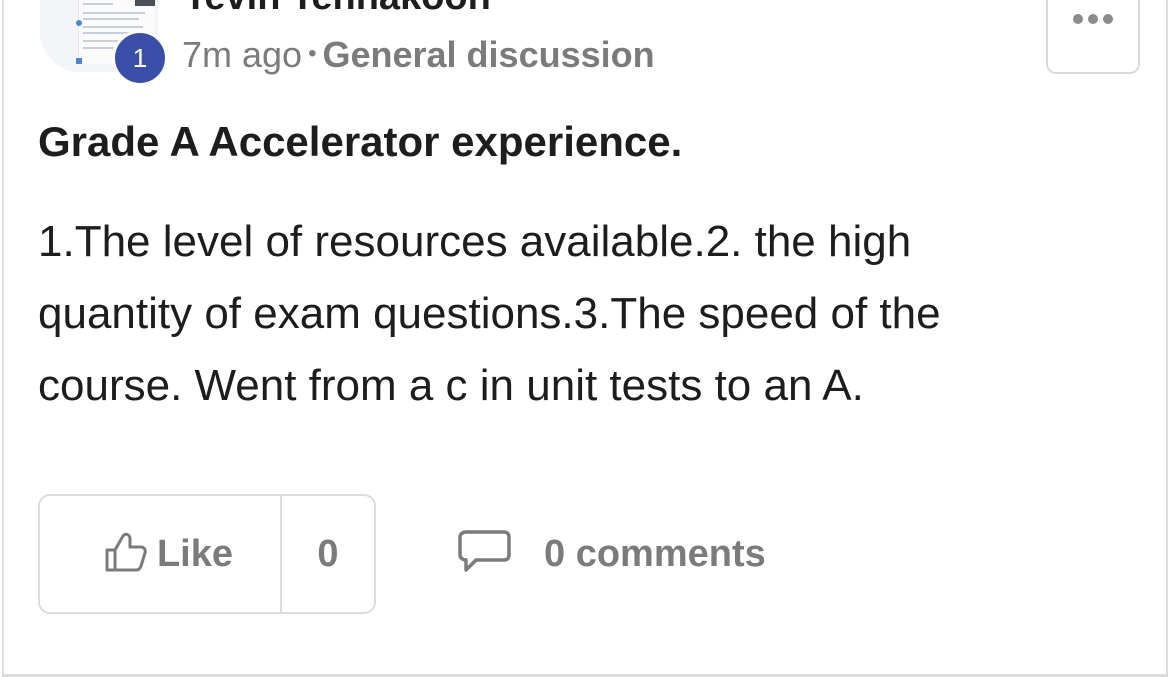 The image size is (1170, 677). I want to click on comments-link: 0 comments, so click(611, 554).